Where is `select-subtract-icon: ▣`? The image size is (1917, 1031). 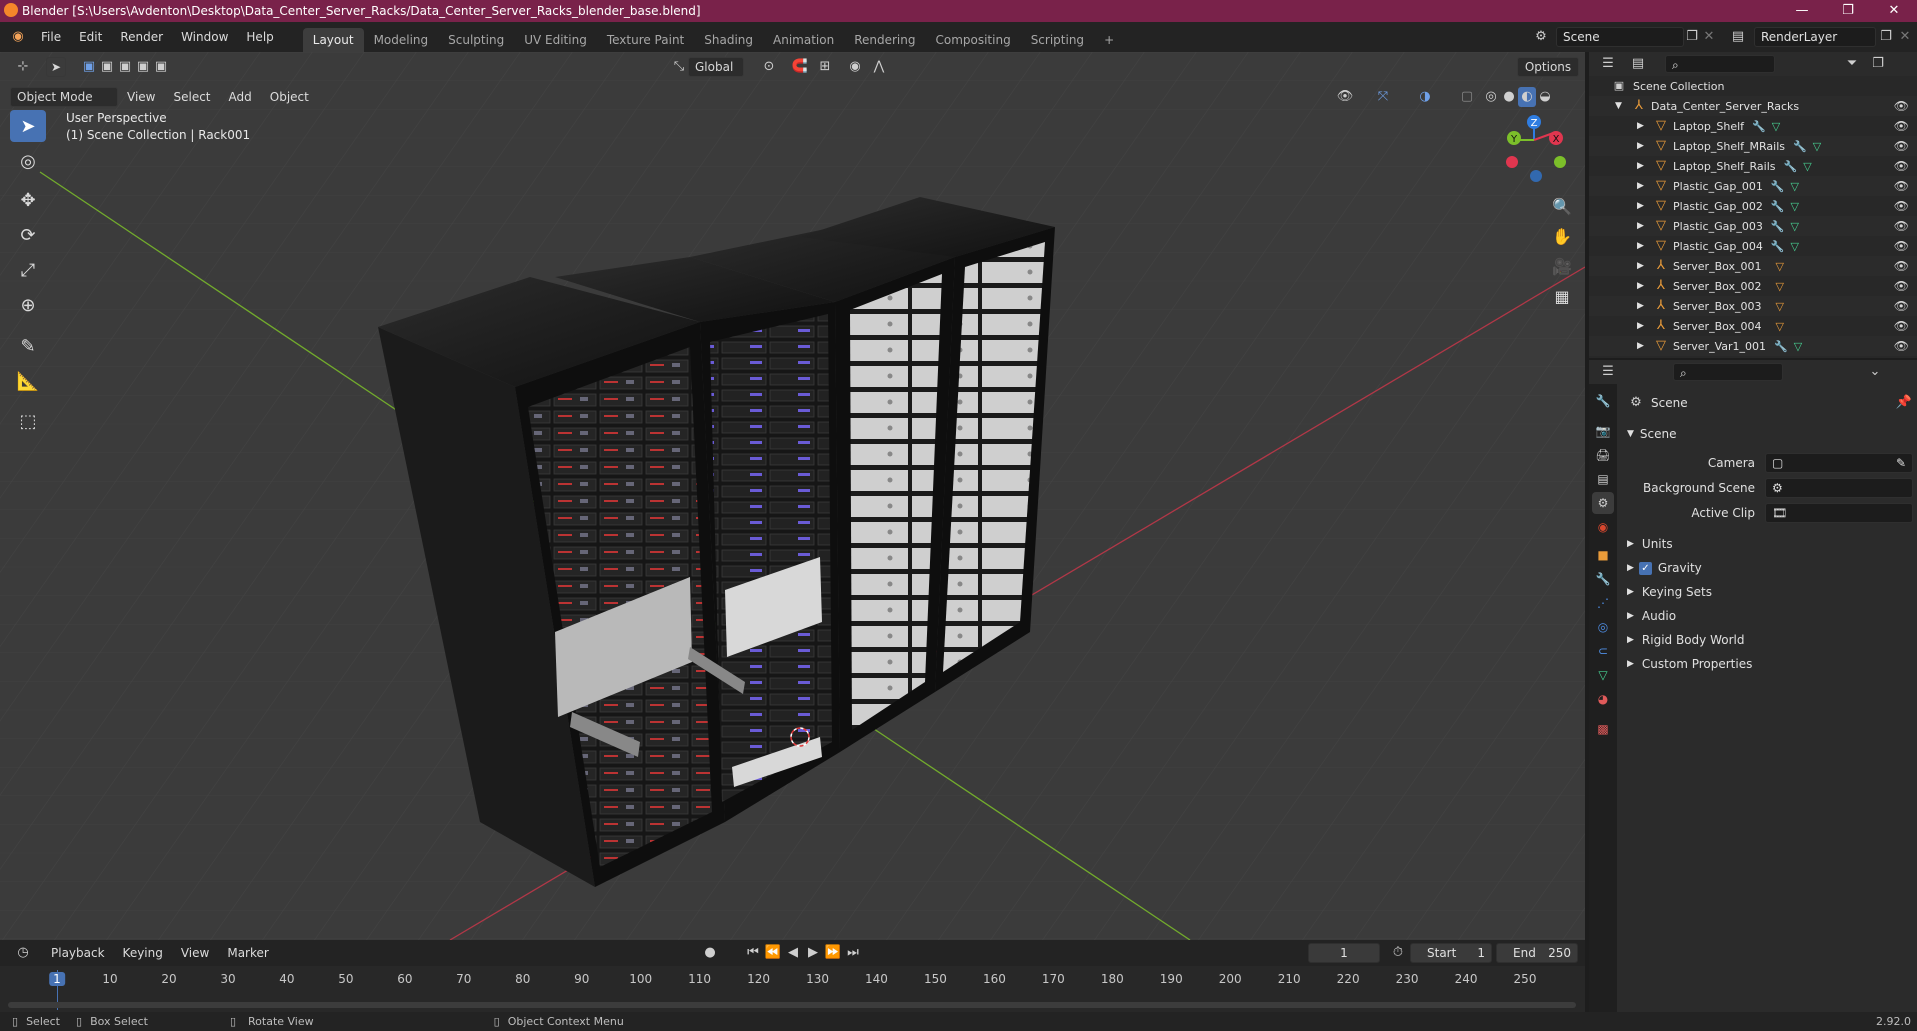
select-subtract-icon: ▣ is located at coordinates (125, 67).